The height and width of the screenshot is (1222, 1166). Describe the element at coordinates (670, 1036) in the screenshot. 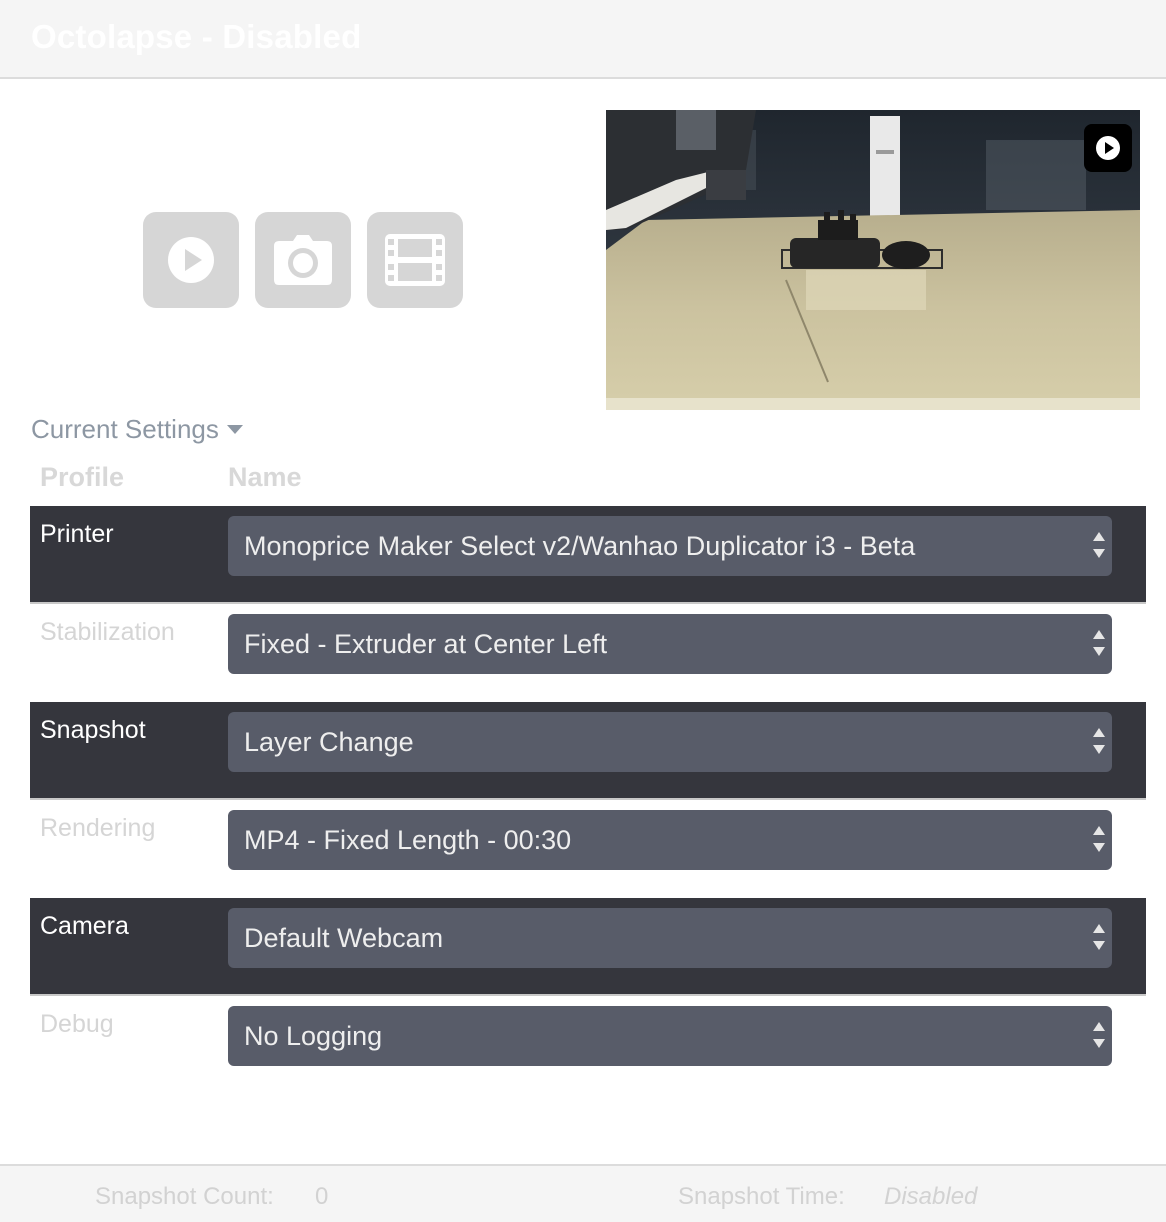

I see `debug-profile-select: No Logging` at that location.